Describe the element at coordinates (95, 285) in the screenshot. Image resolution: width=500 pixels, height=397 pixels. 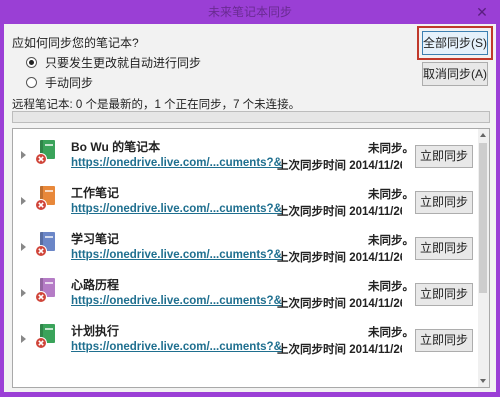
I see `notebook-name: 心路历程` at that location.